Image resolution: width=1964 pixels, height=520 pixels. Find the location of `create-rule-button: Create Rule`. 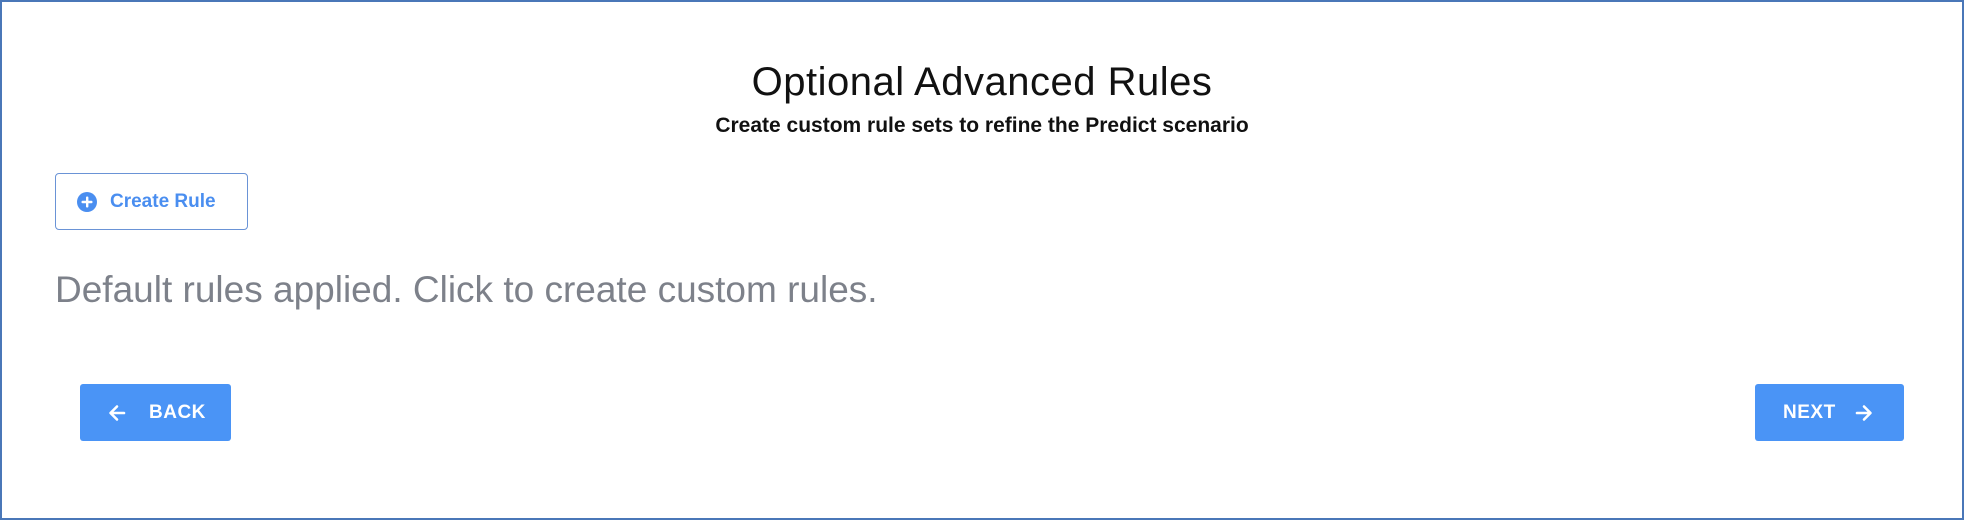

create-rule-button: Create Rule is located at coordinates (151, 201).